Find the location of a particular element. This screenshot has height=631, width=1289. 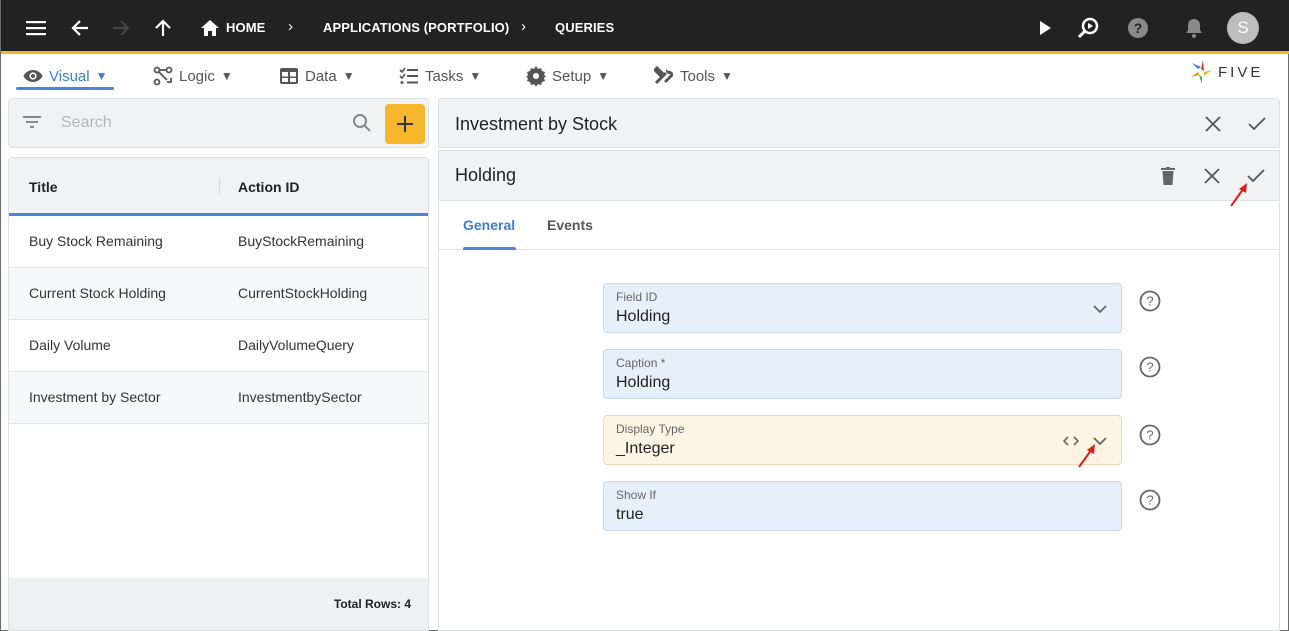

table-row: Daily Volume DailyVolumeQuery is located at coordinates (218, 346).